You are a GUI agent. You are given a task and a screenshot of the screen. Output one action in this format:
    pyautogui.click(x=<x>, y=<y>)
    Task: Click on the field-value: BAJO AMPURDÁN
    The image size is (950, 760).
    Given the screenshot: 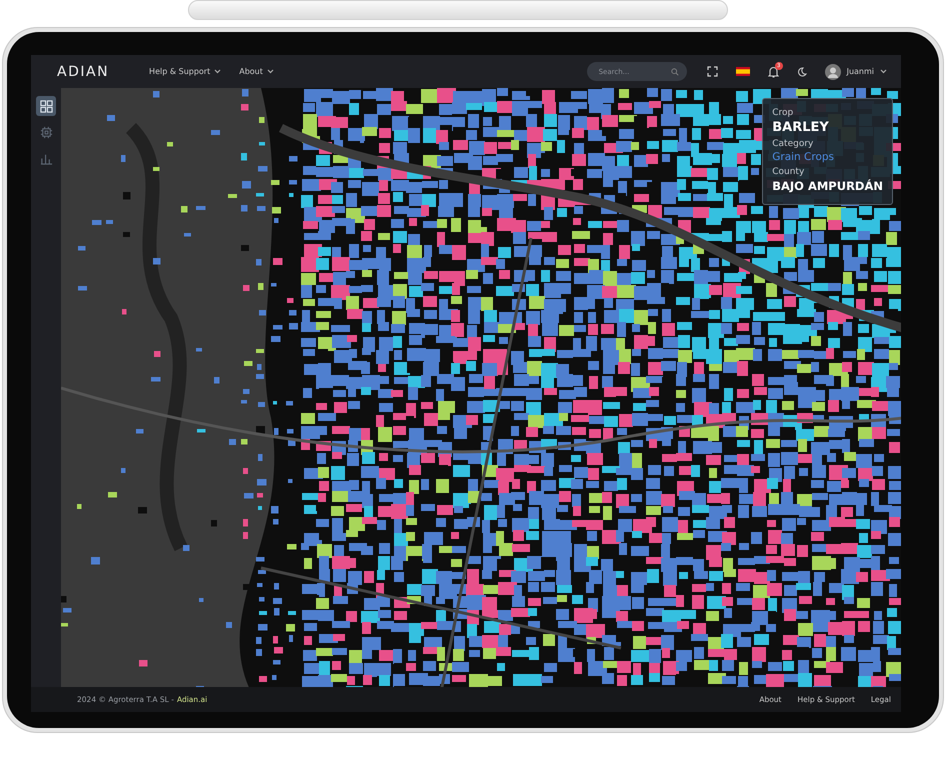 What is the action you would take?
    pyautogui.click(x=827, y=186)
    